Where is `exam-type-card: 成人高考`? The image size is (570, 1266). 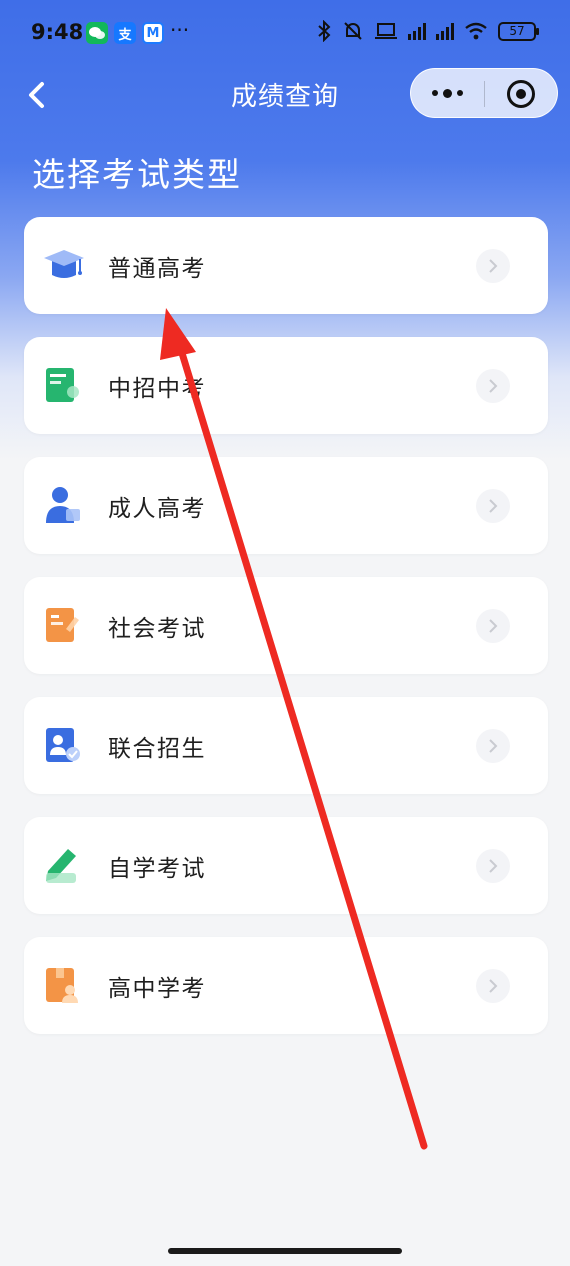 exam-type-card: 成人高考 is located at coordinates (286, 505).